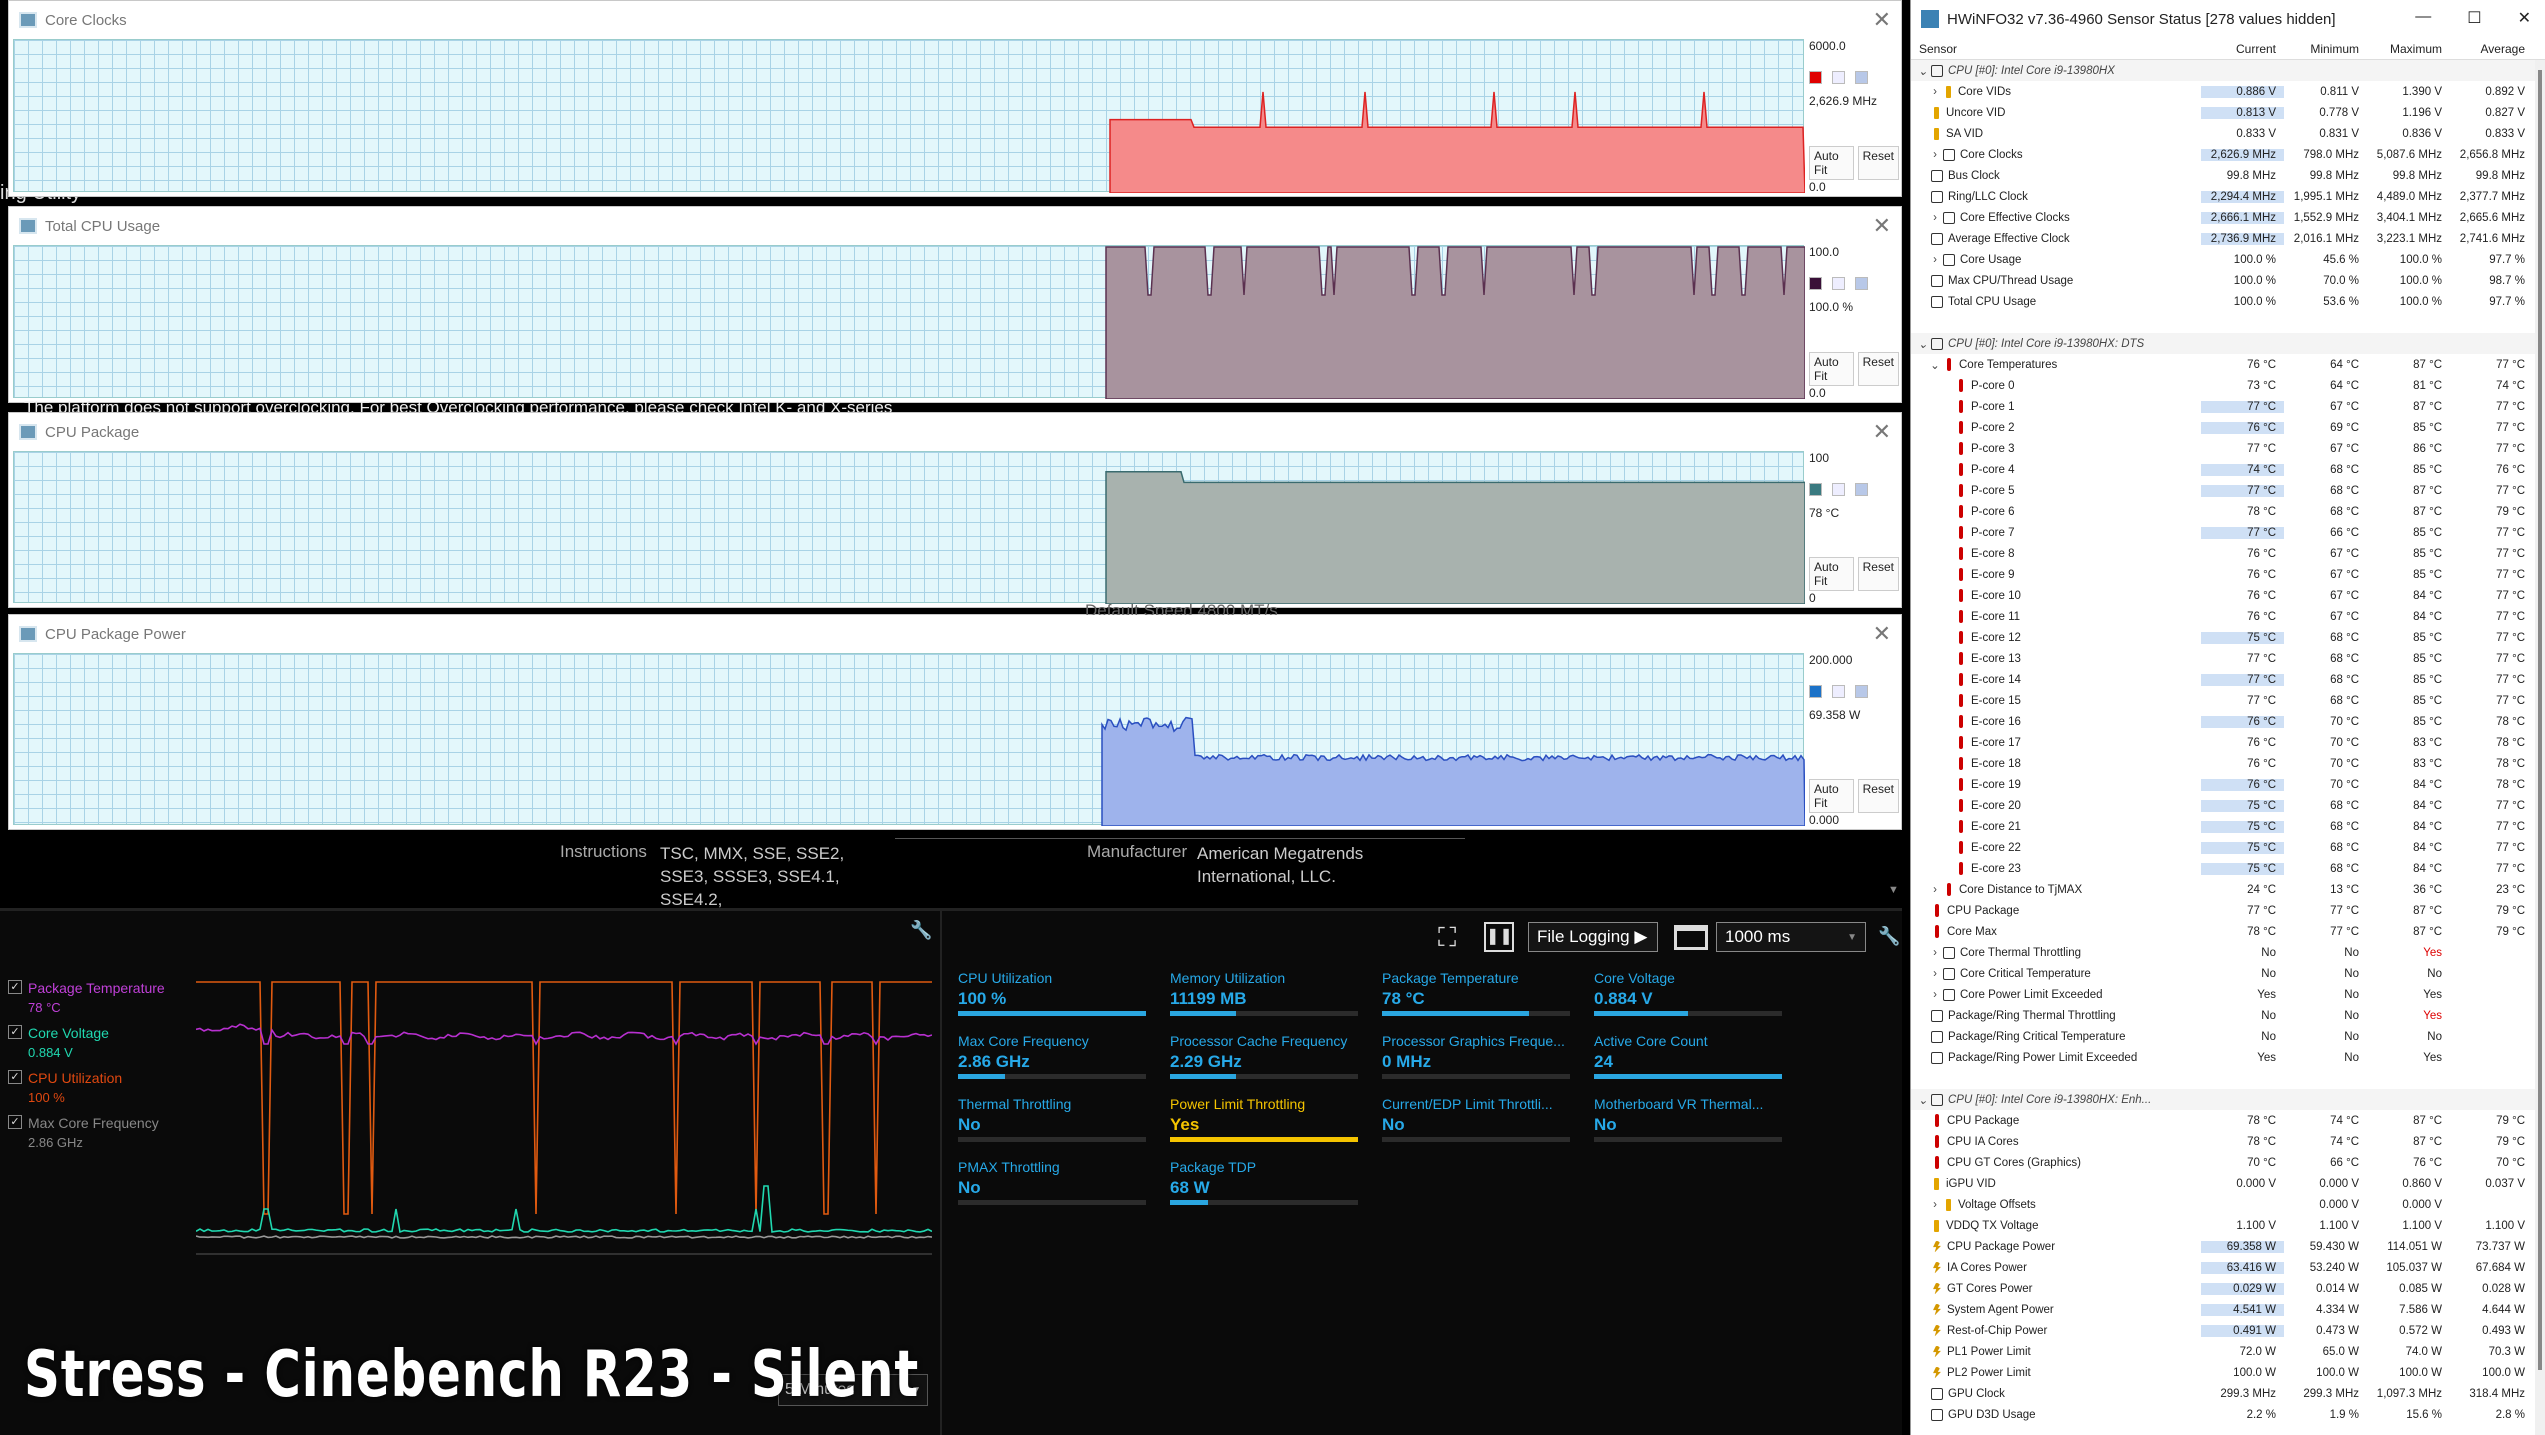  Describe the element at coordinates (2228, 553) in the screenshot. I see `sensor-row: E-core 8 76 °C 67 °C 85 °C 77 °C` at that location.